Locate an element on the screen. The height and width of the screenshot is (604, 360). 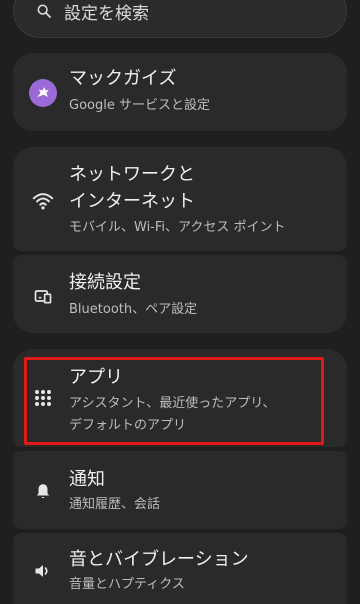
volume-icon is located at coordinates (43, 571).